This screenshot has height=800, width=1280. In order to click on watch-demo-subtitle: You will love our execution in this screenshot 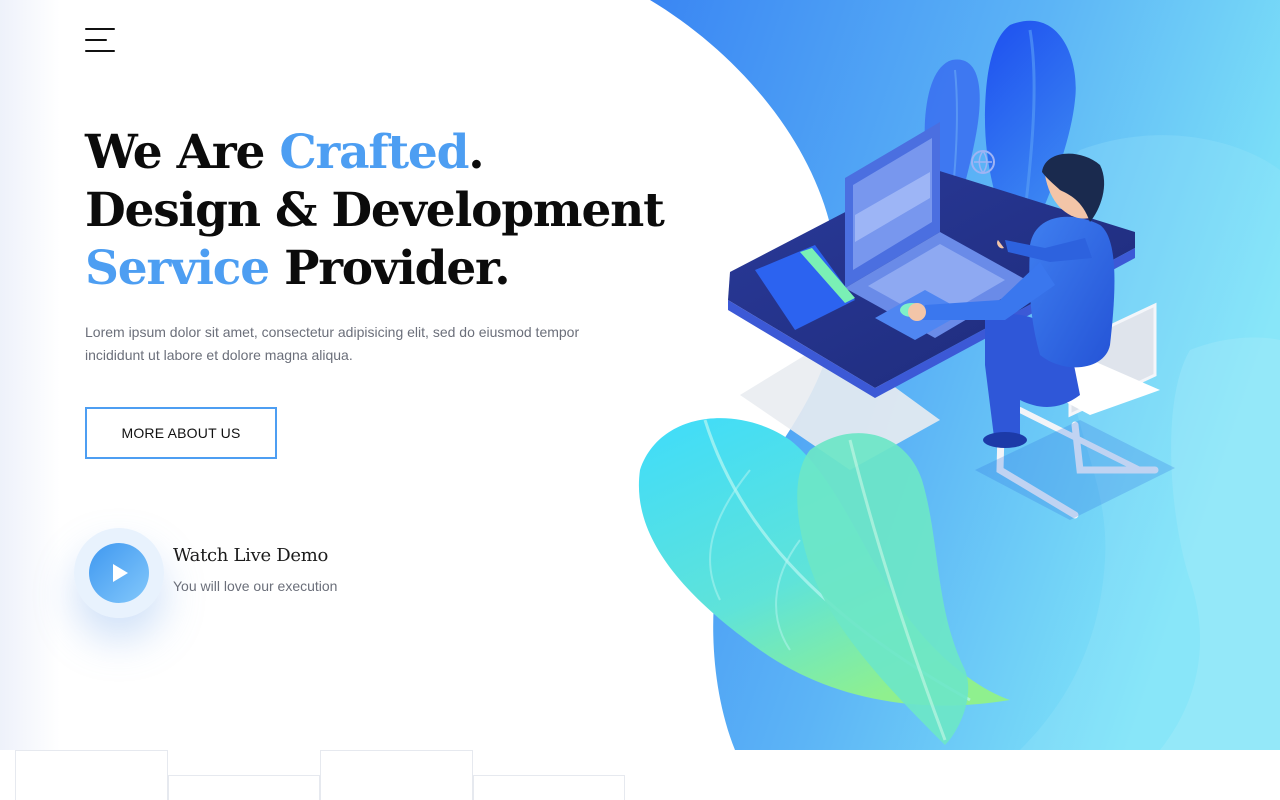, I will do `click(255, 586)`.